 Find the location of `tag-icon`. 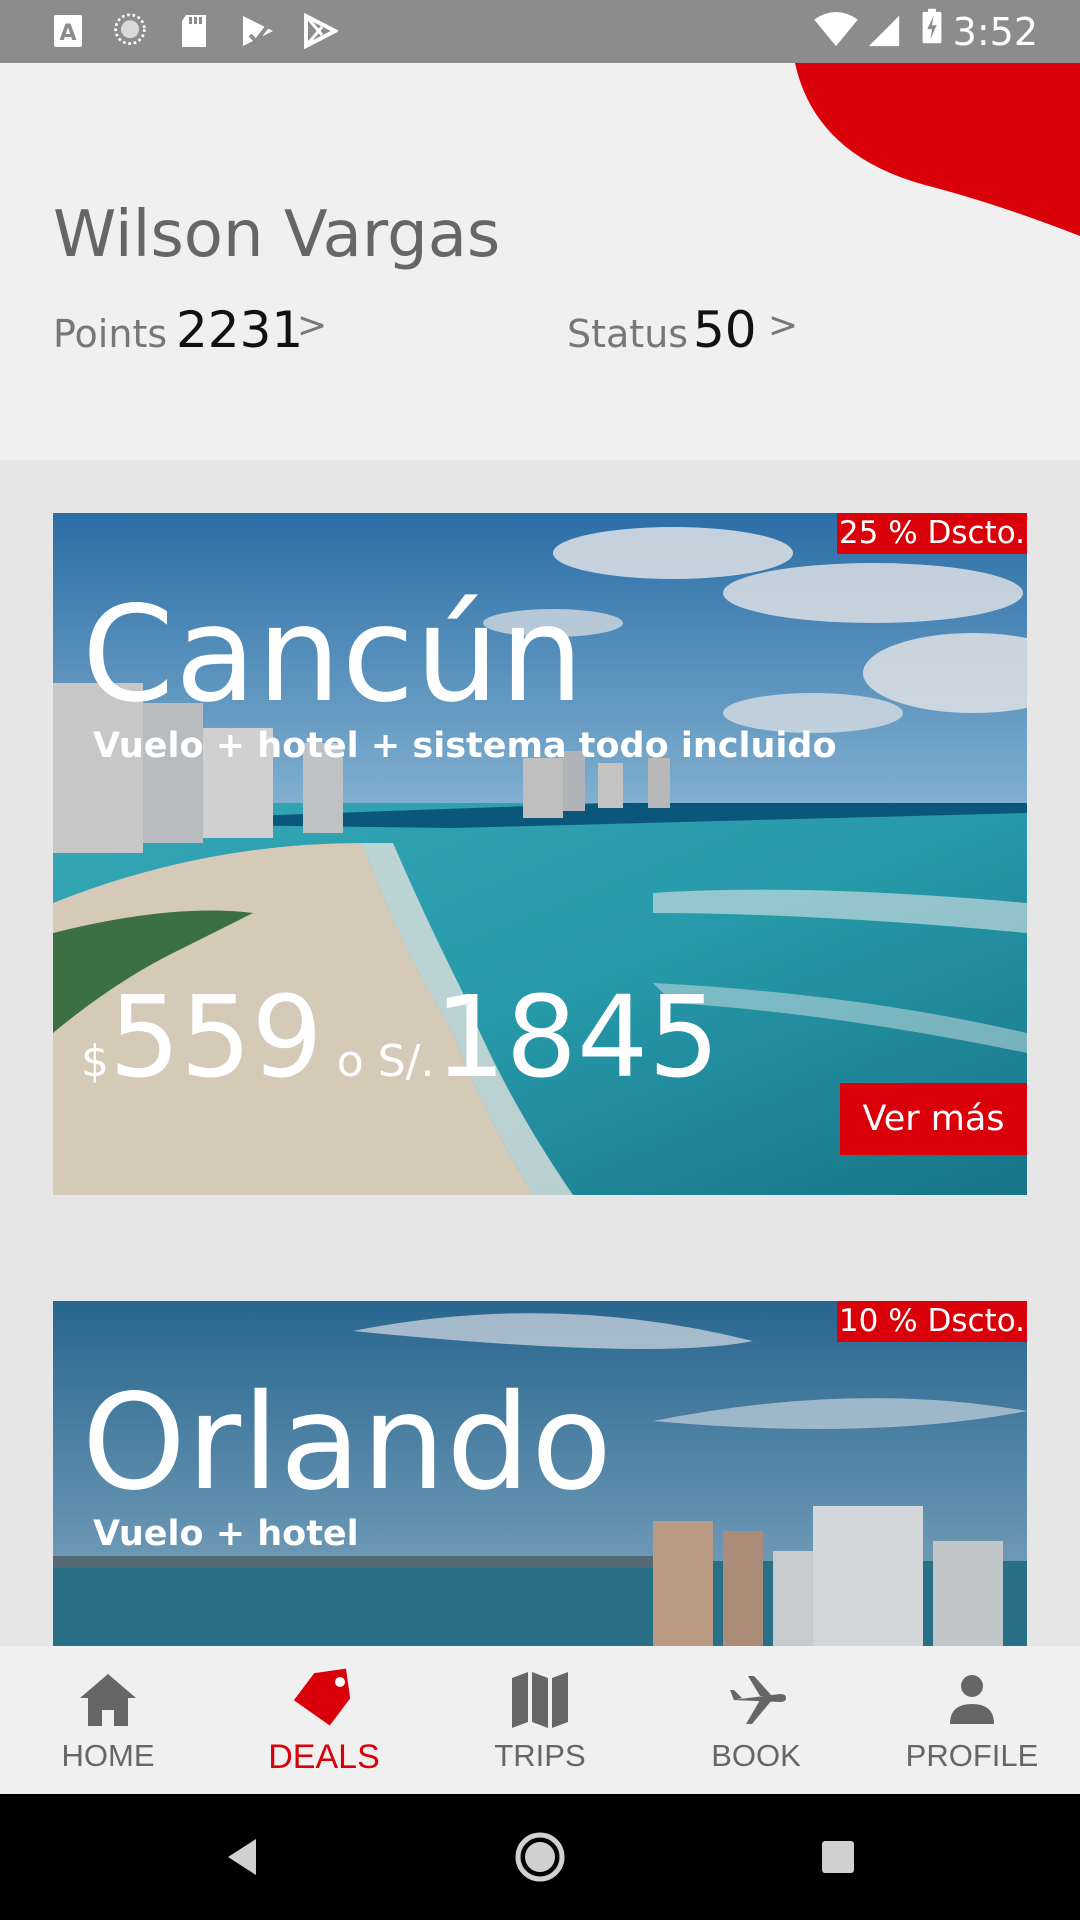

tag-icon is located at coordinates (322, 1697).